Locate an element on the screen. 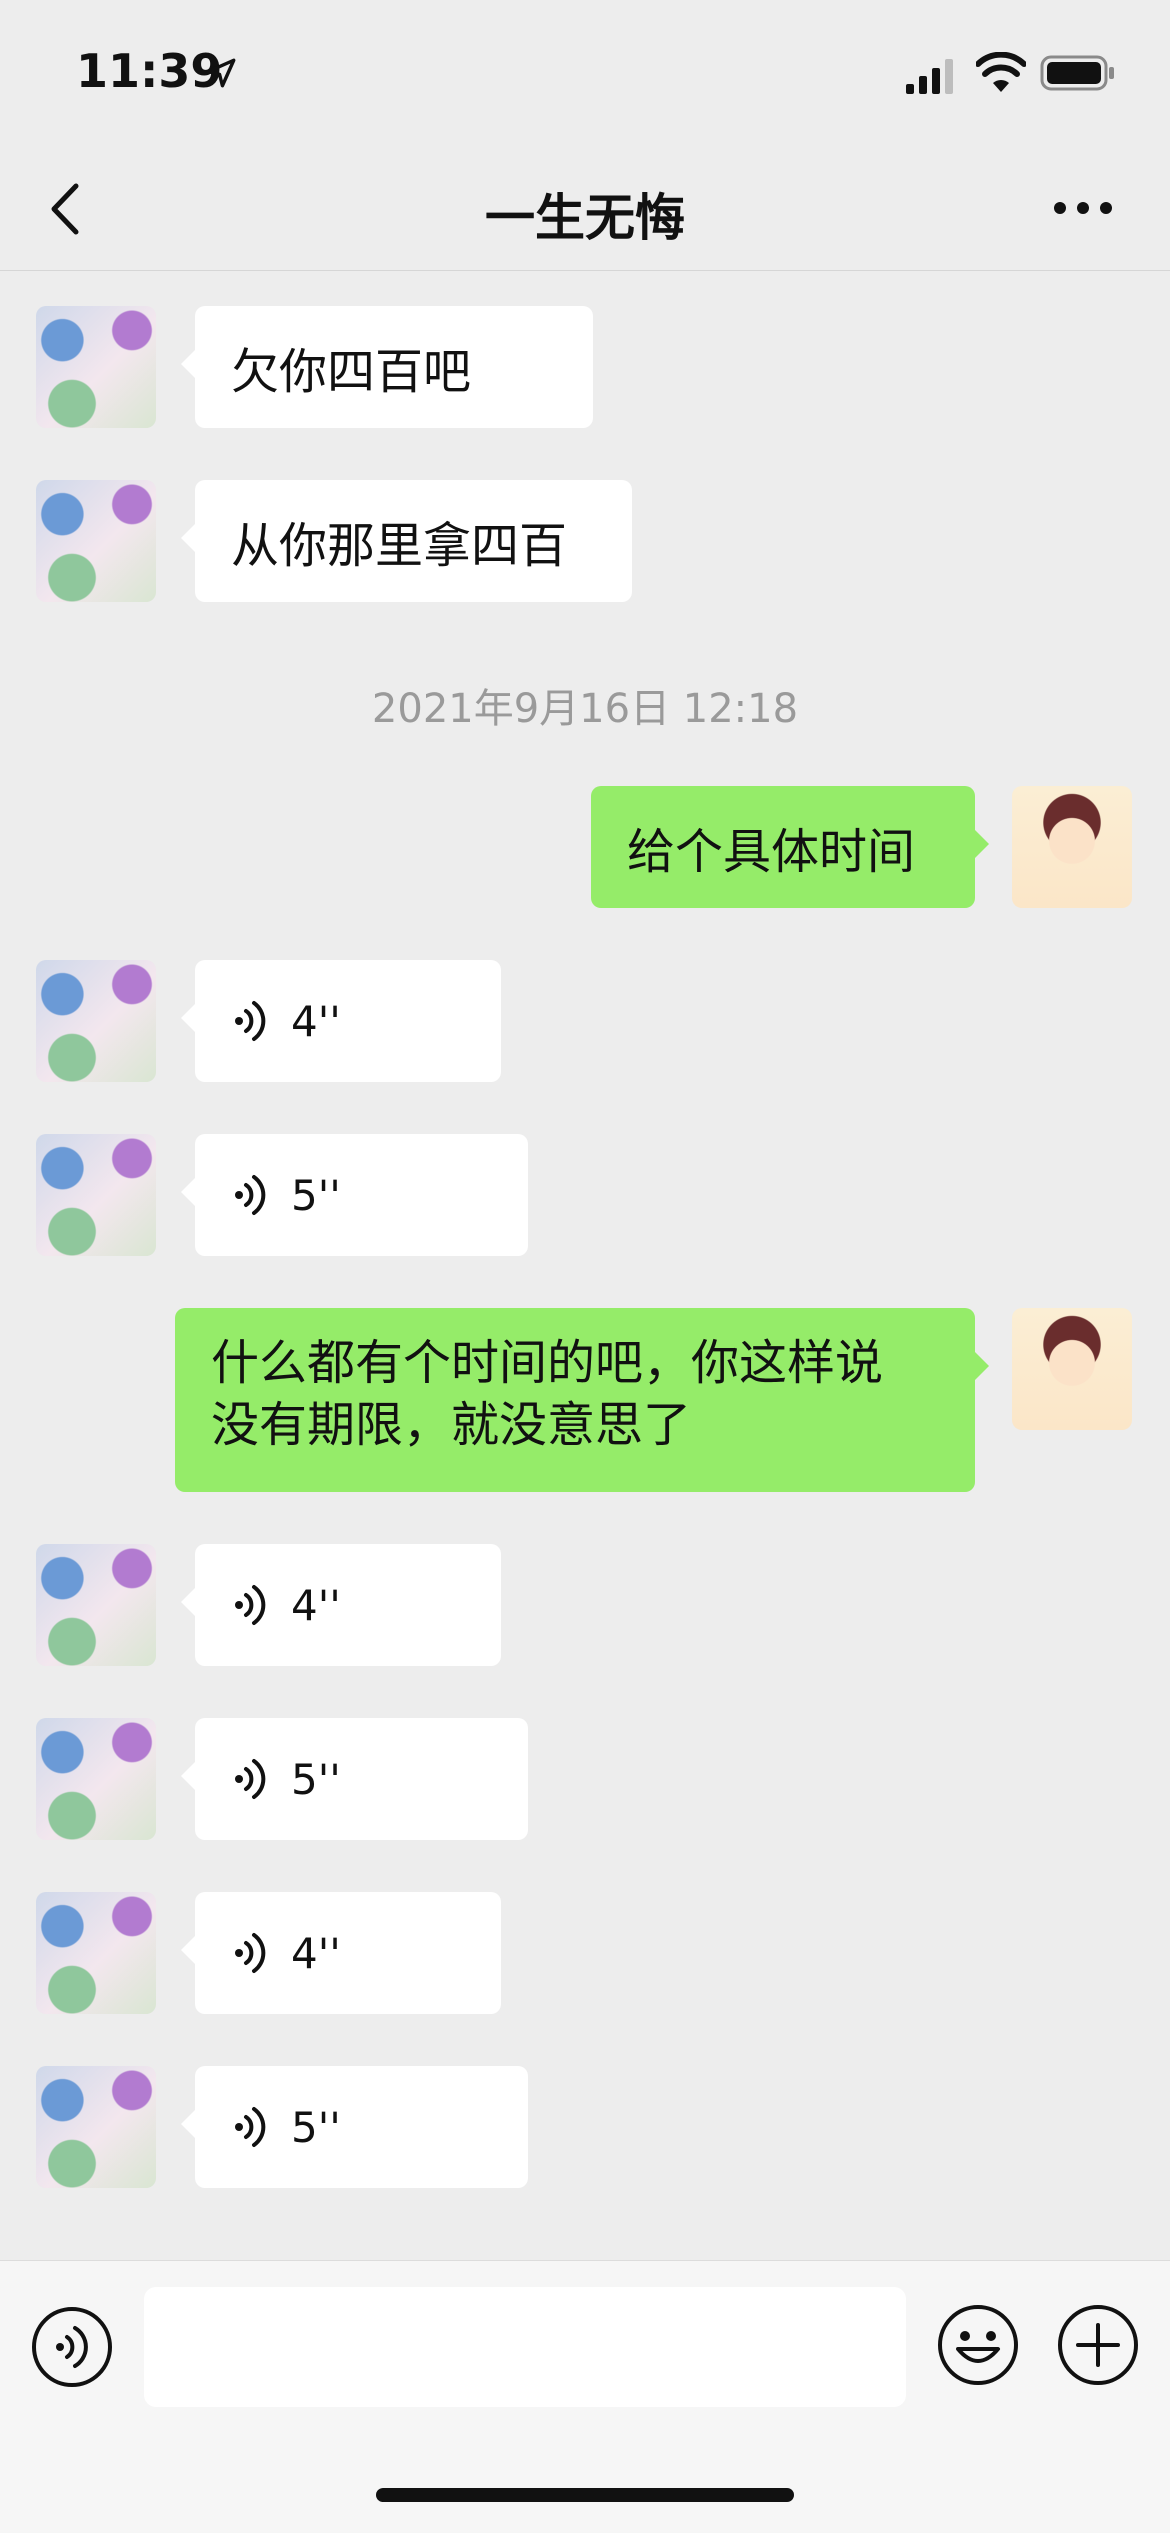 The image size is (1170, 2533). chat-title: 一生无悔 is located at coordinates (585, 218).